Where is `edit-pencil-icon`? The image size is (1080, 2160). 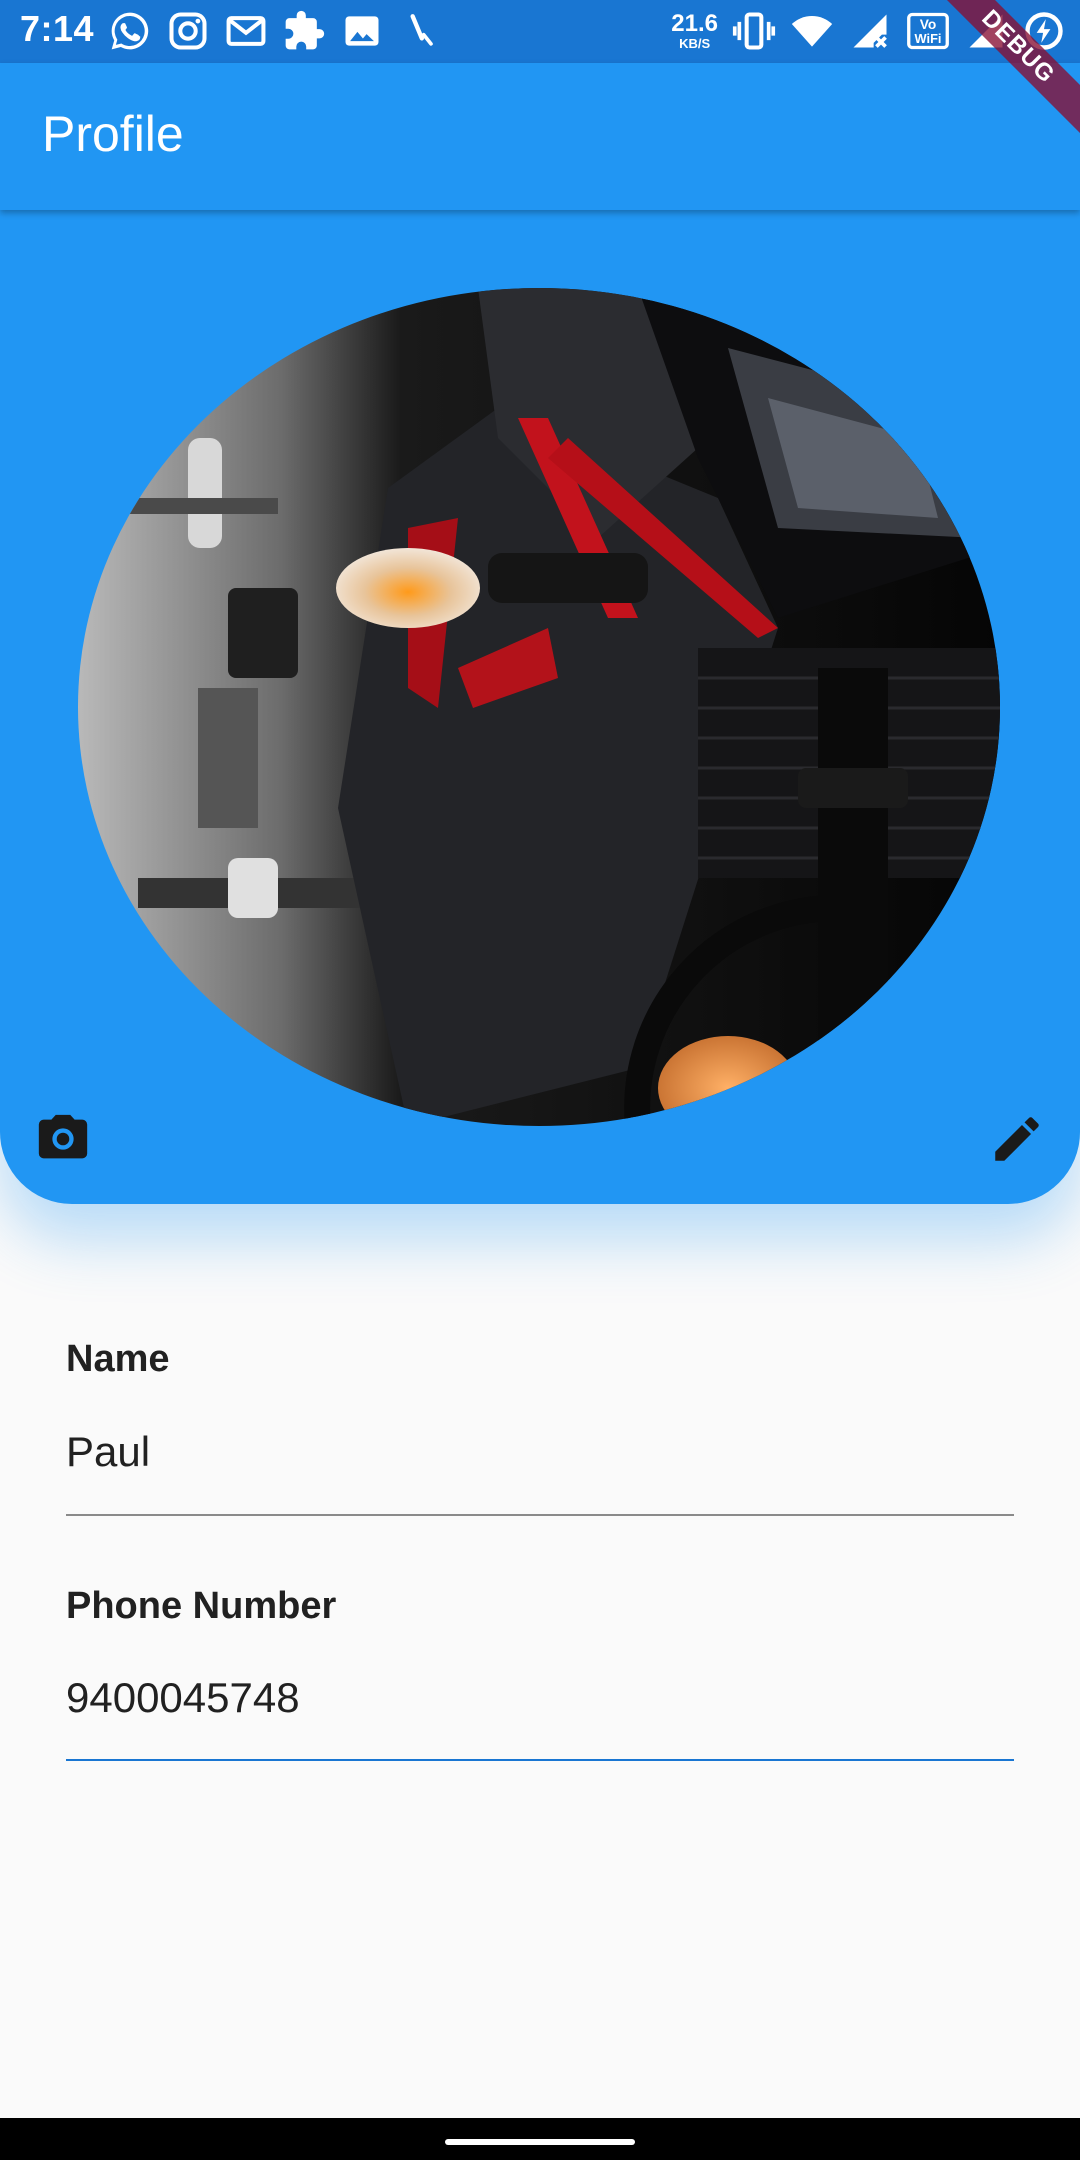
edit-pencil-icon is located at coordinates (1017, 1139).